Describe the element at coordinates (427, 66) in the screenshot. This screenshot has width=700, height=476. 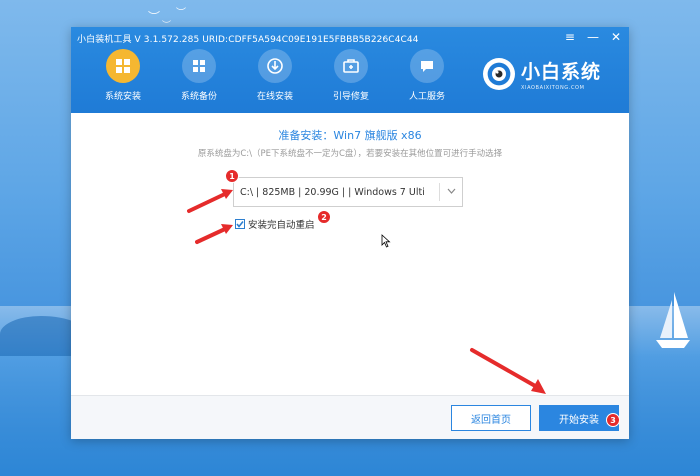
I see `human-service-icon` at that location.